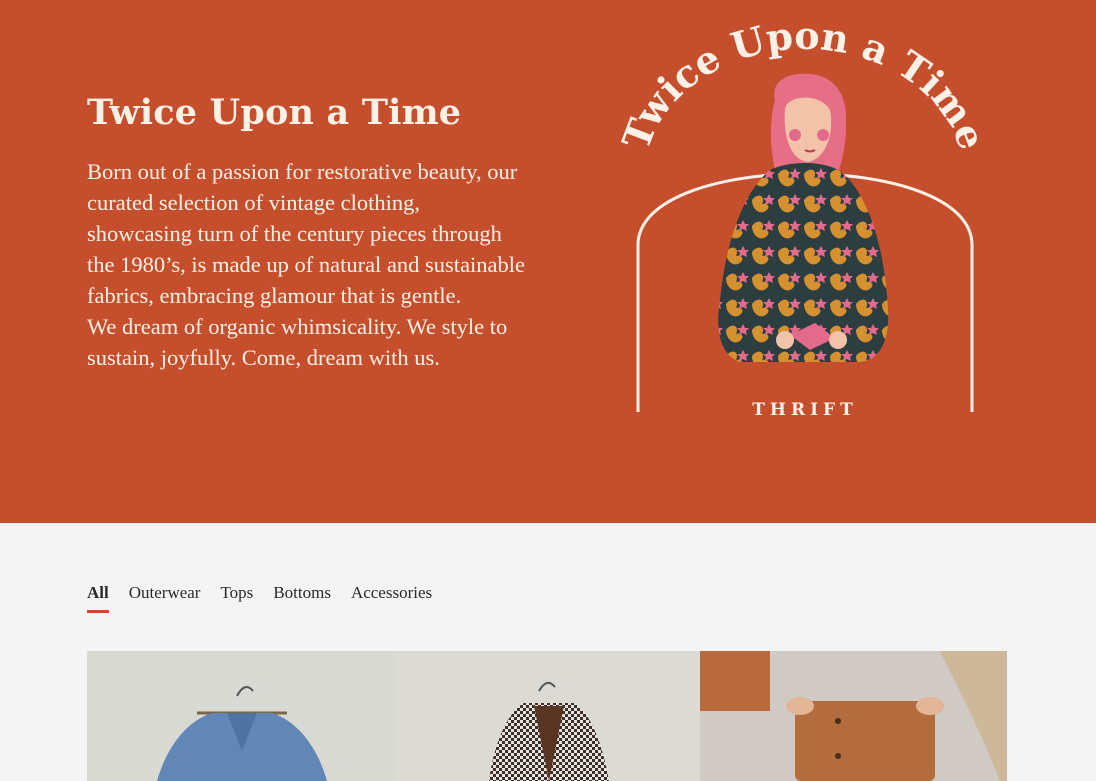 This screenshot has width=1096, height=781. Describe the element at coordinates (302, 598) in the screenshot. I see `tab-bottoms: Bottoms` at that location.